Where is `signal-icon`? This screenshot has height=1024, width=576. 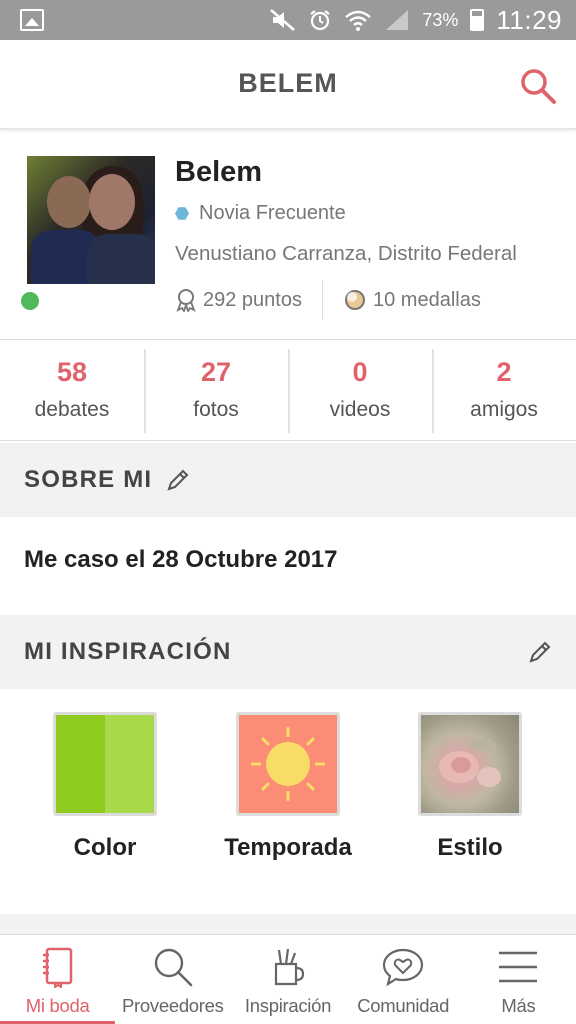
signal-icon is located at coordinates (397, 20).